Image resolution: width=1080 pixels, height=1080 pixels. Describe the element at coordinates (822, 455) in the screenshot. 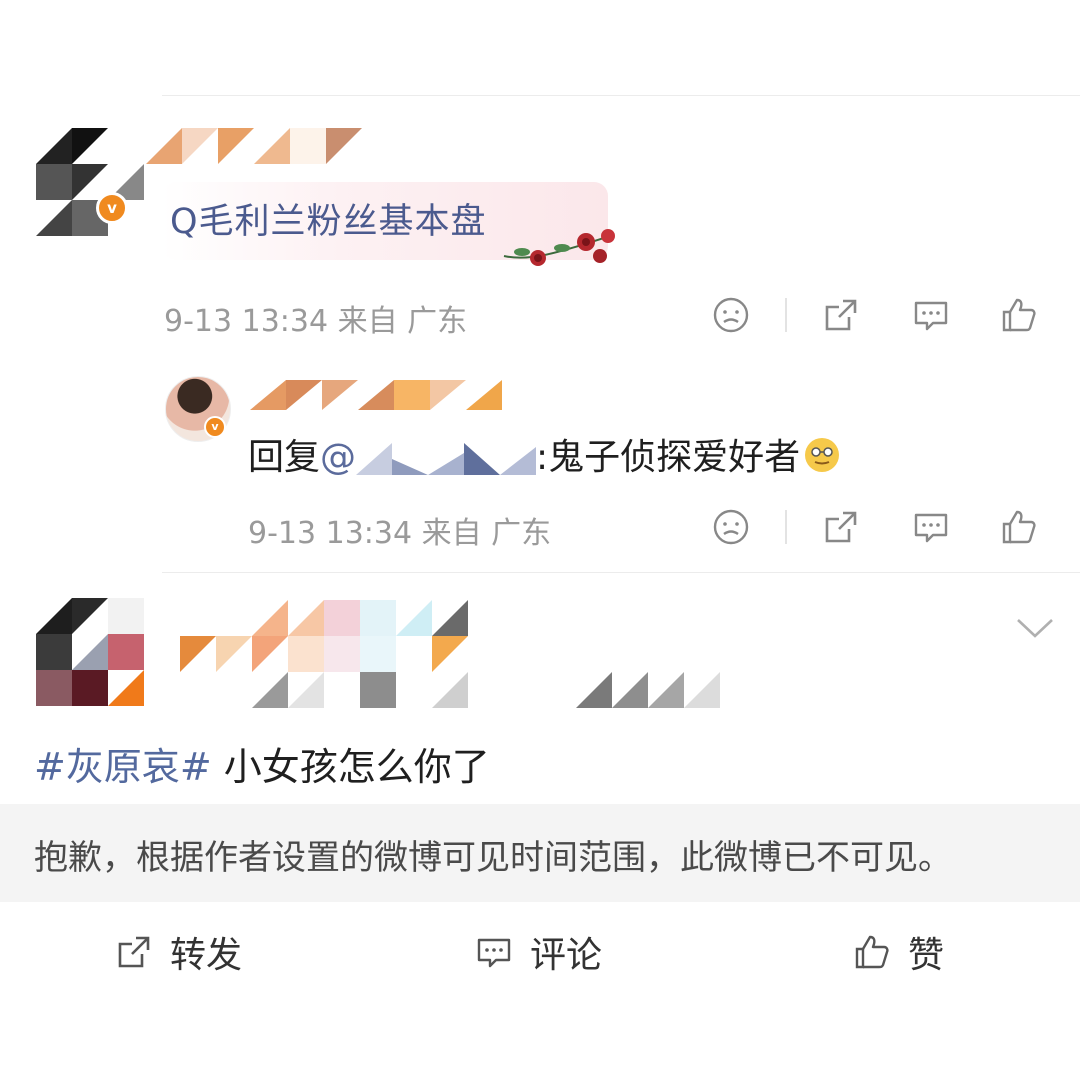

I see `nerd-emoji-icon` at that location.